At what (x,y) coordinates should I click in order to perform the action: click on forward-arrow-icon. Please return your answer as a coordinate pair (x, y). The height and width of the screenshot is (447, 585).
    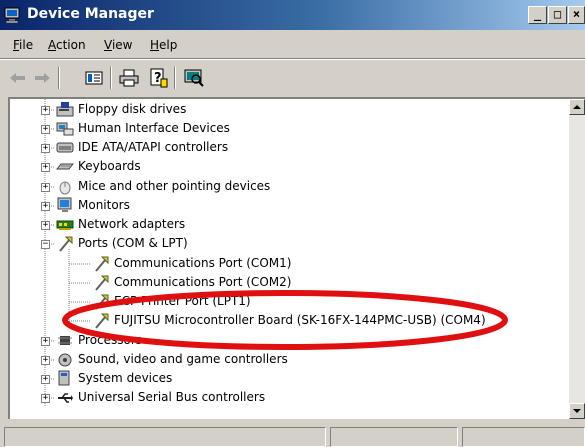
    Looking at the image, I should click on (42, 78).